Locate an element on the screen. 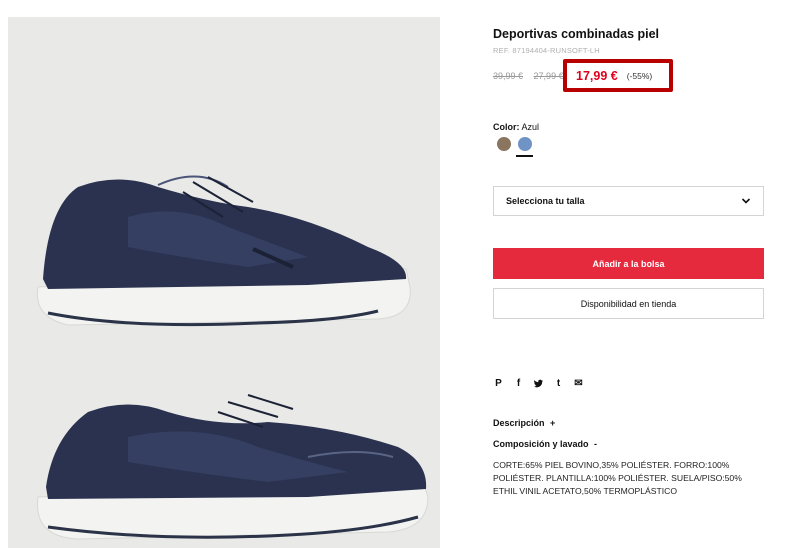  color-value: Azul is located at coordinates (530, 127).